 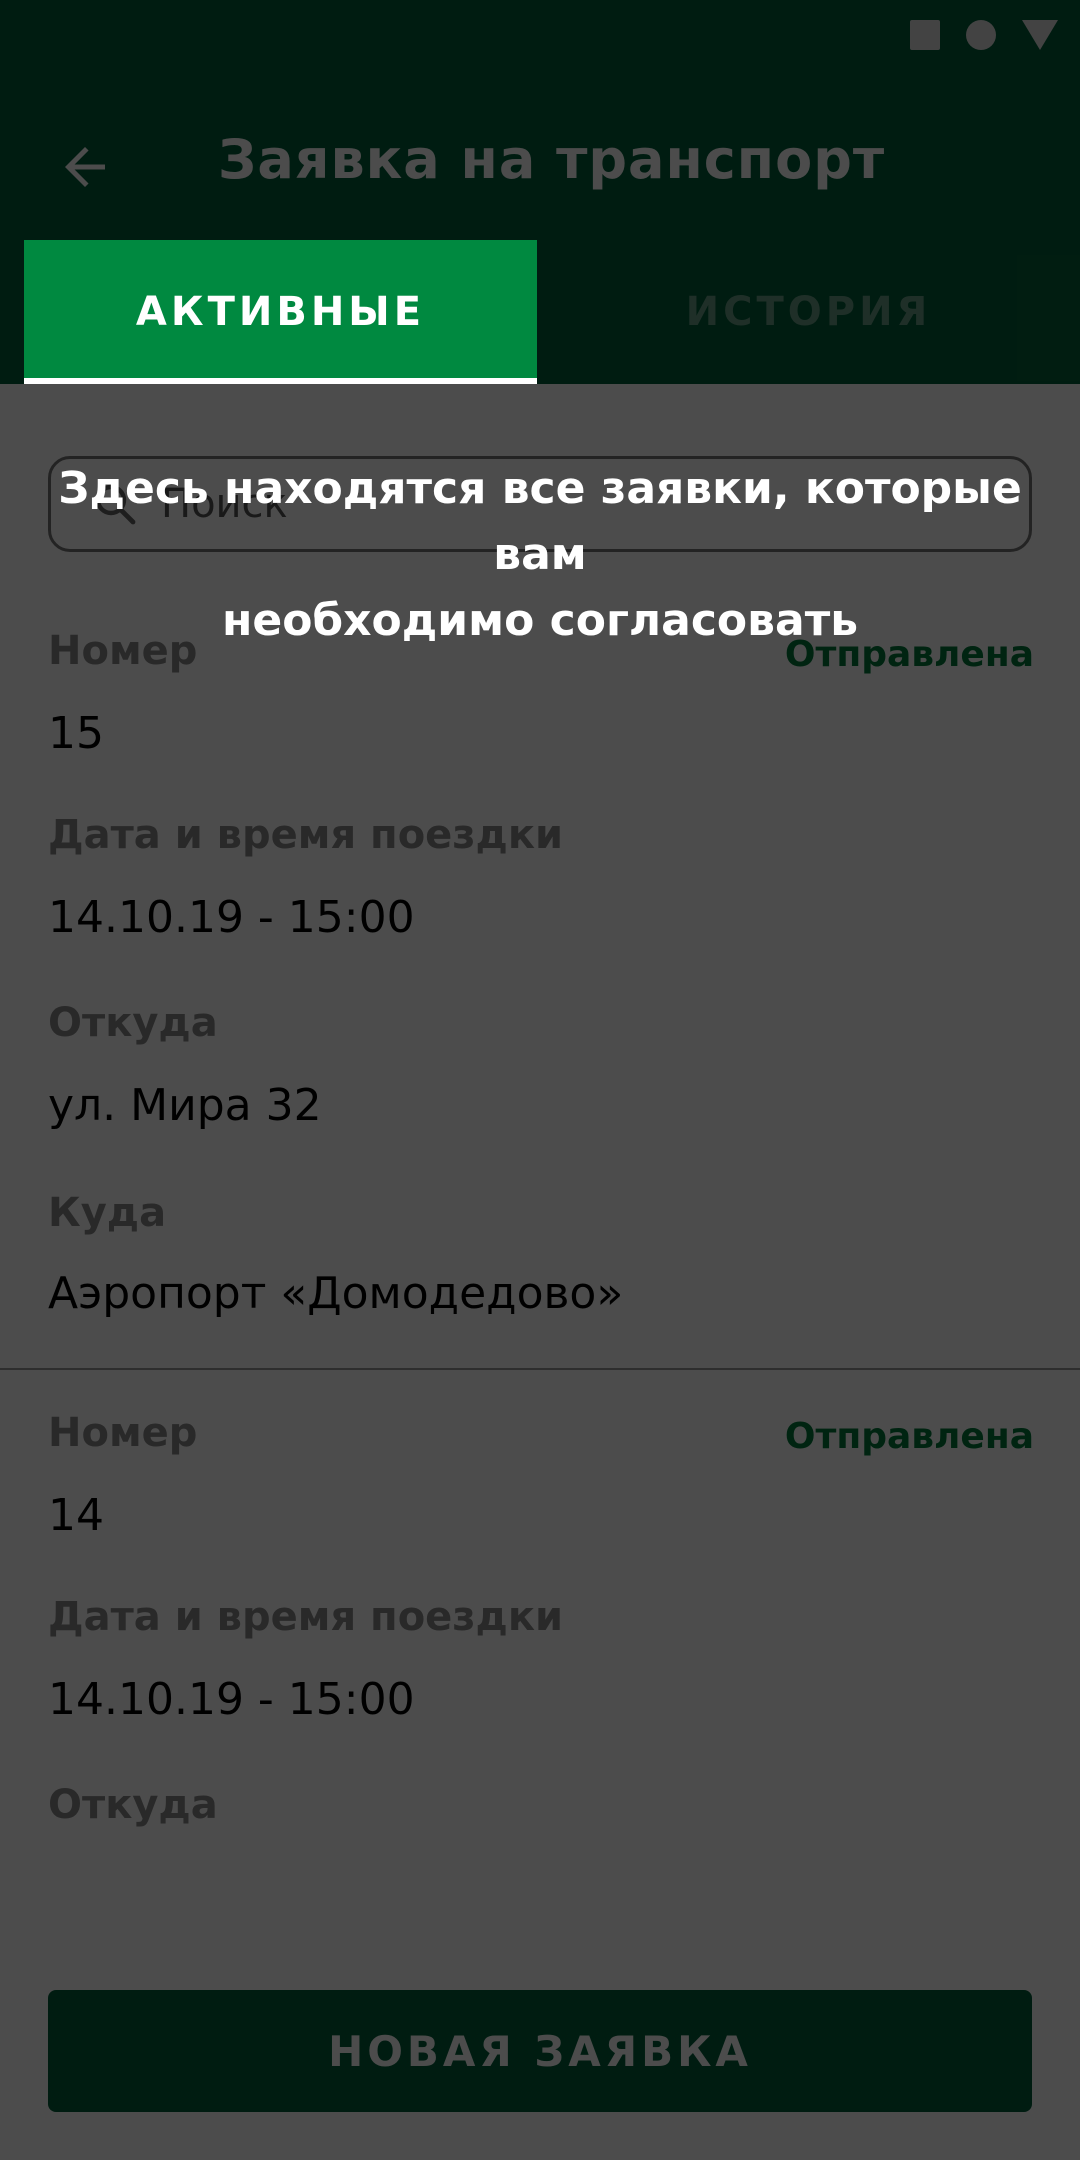 What do you see at coordinates (552, 159) in the screenshot?
I see `page-title: Заявка на транспорт` at bounding box center [552, 159].